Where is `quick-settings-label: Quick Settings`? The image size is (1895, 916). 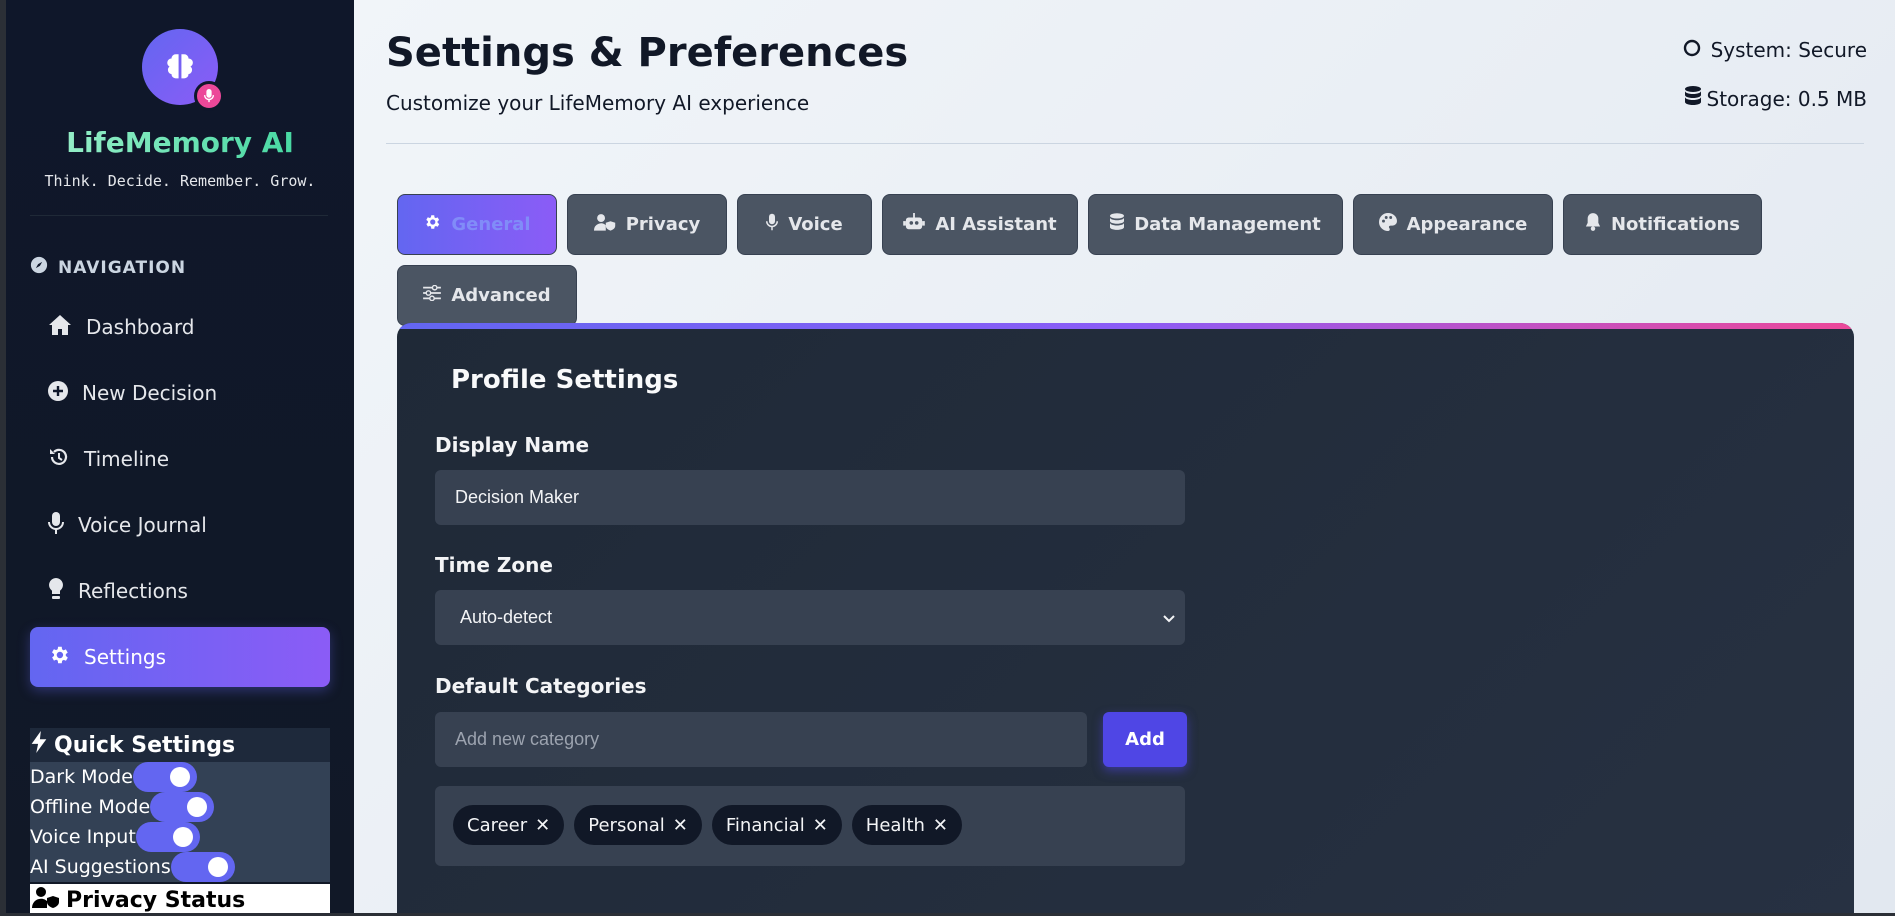
quick-settings-label: Quick Settings is located at coordinates (145, 745).